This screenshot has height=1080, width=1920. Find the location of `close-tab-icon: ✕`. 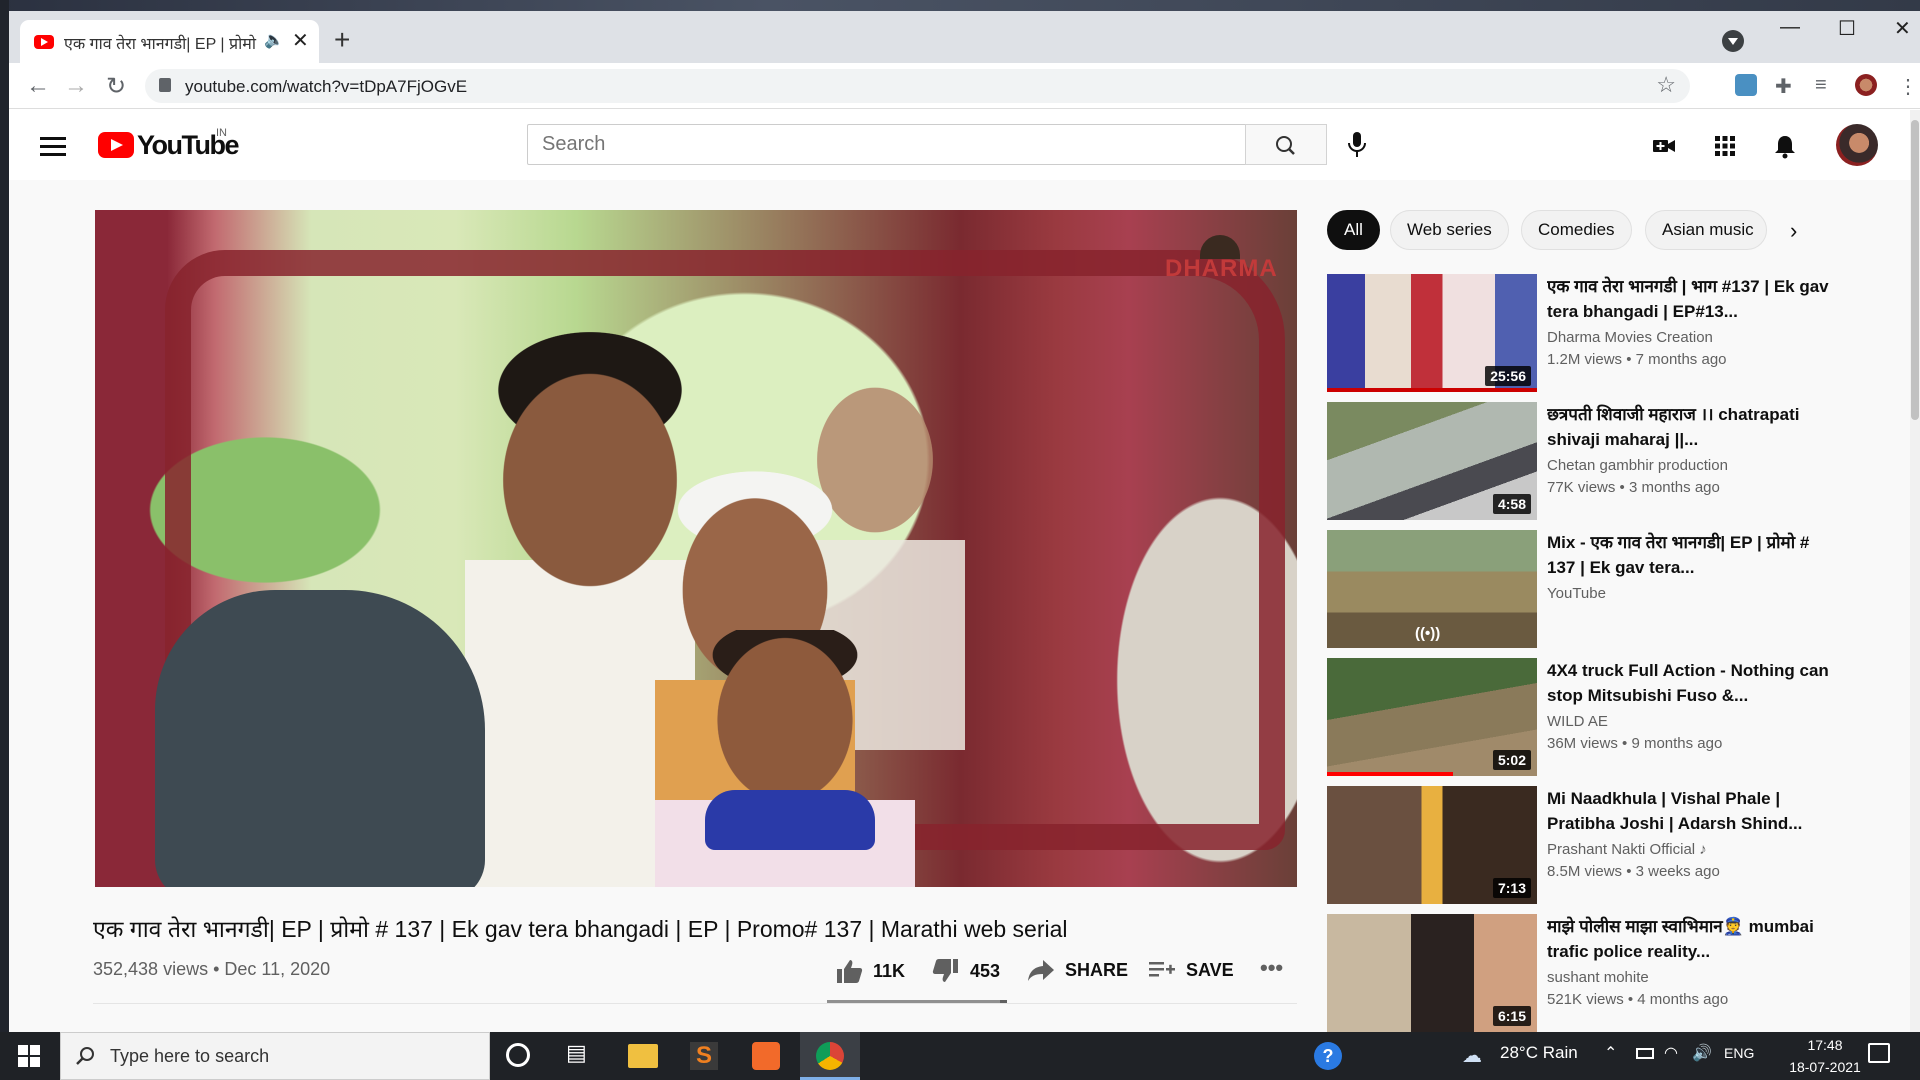

close-tab-icon: ✕ is located at coordinates (300, 40).